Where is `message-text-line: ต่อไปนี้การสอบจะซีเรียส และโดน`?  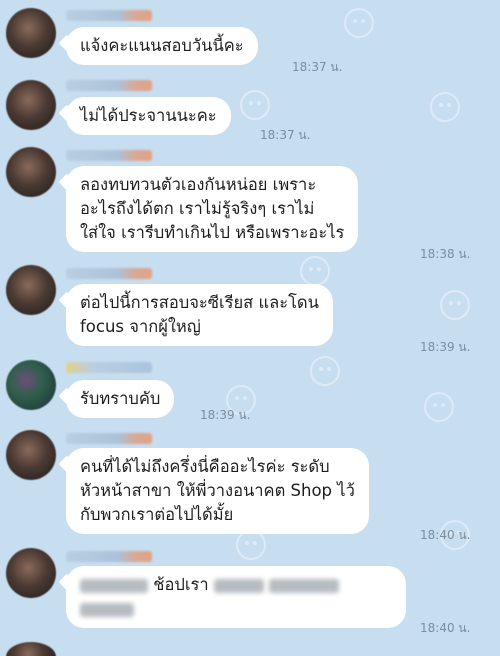
message-text-line: ต่อไปนี้การสอบจะซีเรียส และโดน is located at coordinates (199, 302).